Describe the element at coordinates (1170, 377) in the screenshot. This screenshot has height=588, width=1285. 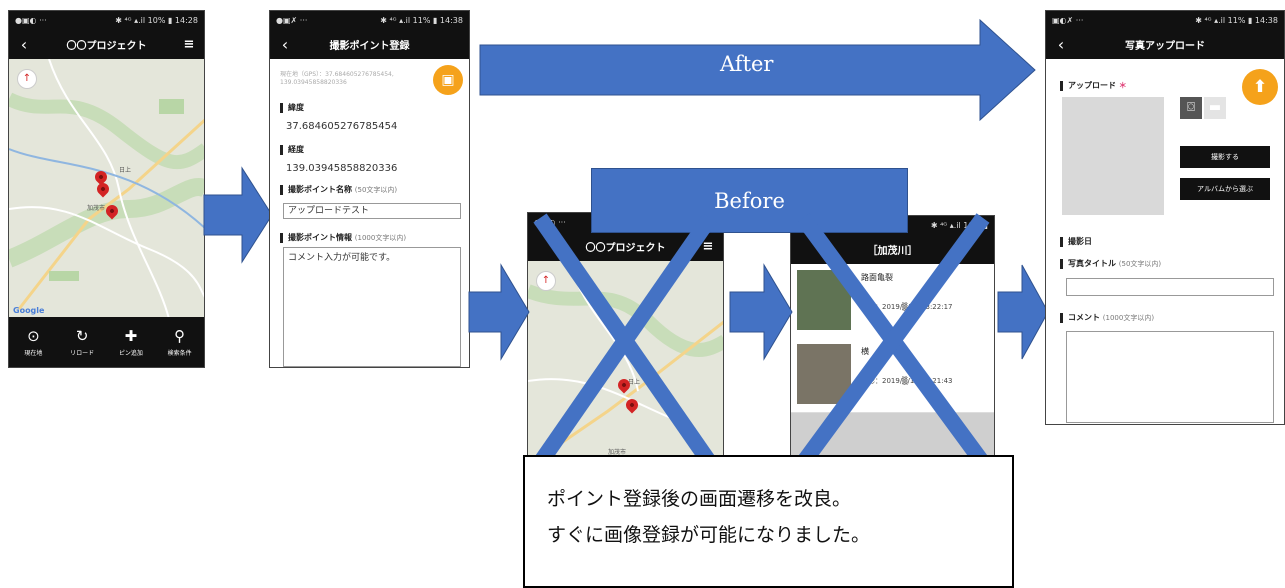
I see `comment-textarea` at that location.